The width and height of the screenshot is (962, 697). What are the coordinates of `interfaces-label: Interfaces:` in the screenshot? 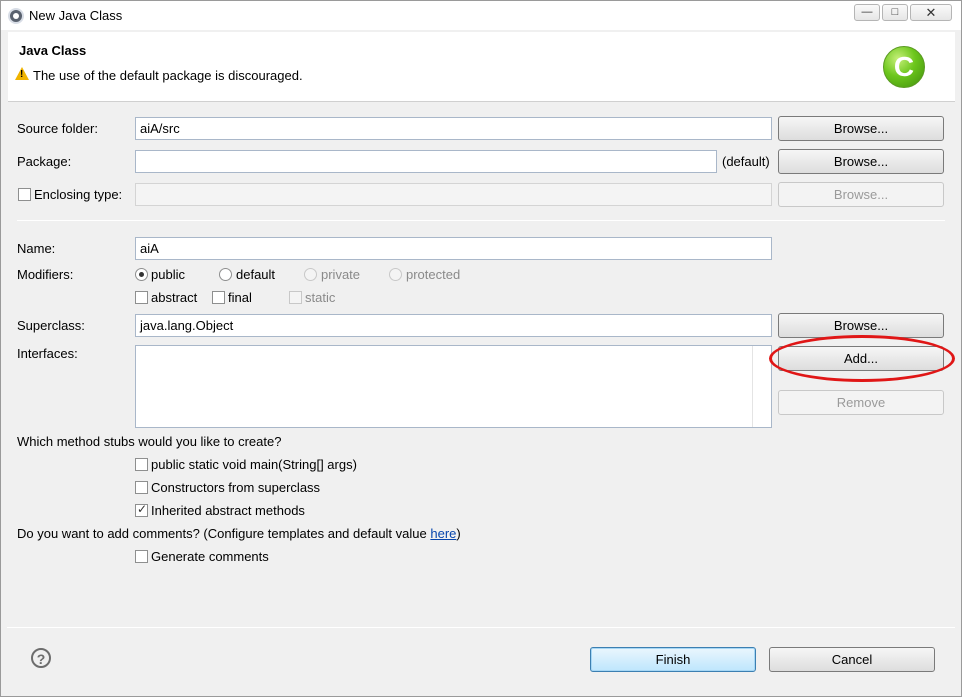 It's located at (47, 353).